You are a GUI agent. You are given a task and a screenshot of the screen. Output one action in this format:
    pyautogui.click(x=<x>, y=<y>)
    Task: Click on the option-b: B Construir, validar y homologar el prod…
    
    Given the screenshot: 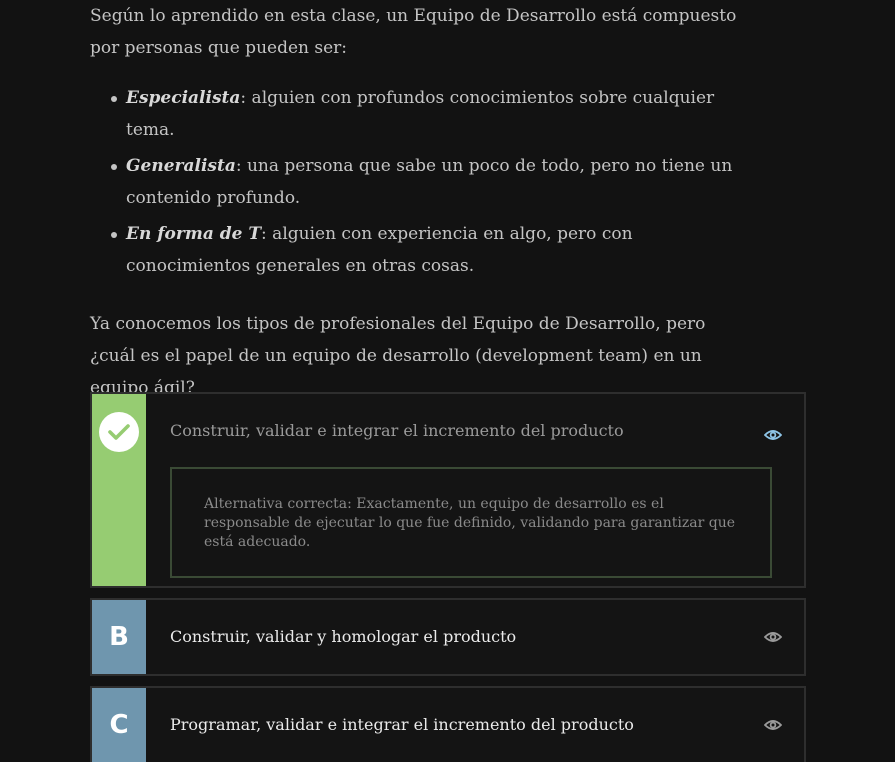 What is the action you would take?
    pyautogui.click(x=448, y=637)
    